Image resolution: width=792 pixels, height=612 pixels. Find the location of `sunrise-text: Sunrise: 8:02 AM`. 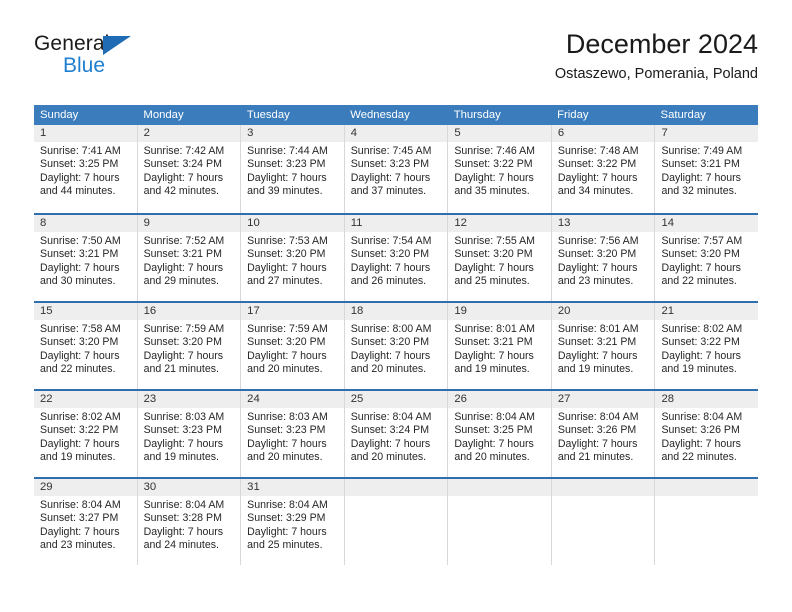

sunrise-text: Sunrise: 8:02 AM is located at coordinates (80, 417).